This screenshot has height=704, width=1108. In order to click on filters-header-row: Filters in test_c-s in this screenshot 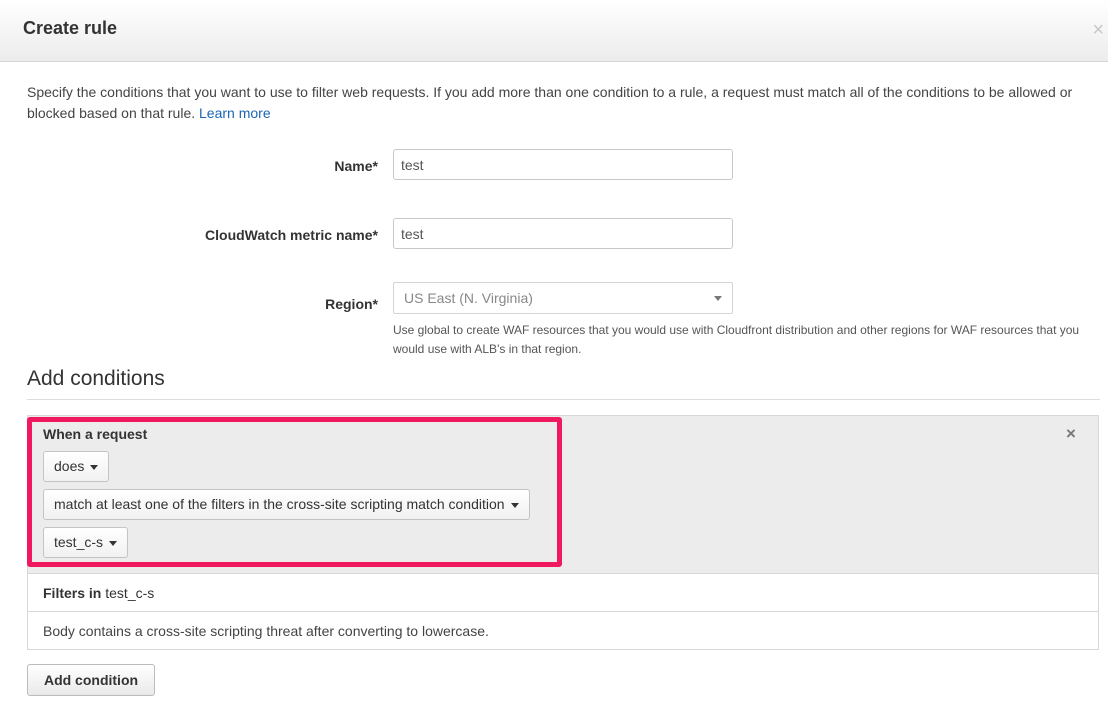, I will do `click(563, 592)`.